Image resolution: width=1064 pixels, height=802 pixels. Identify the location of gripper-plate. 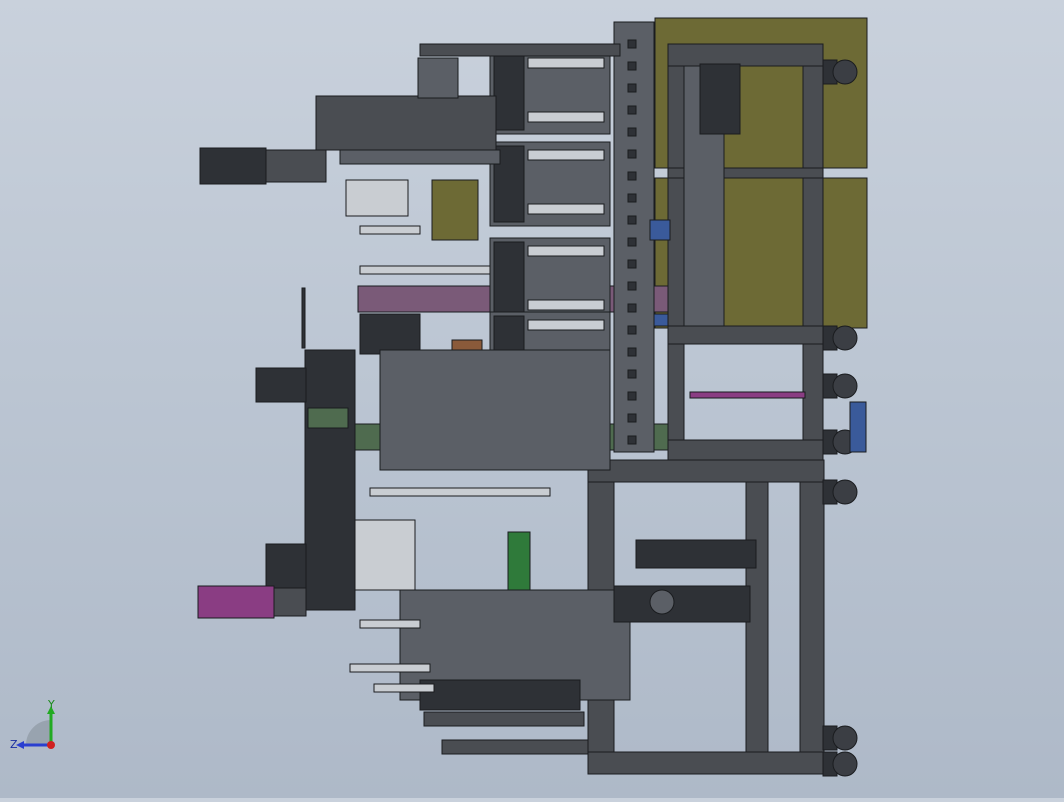
(500, 695).